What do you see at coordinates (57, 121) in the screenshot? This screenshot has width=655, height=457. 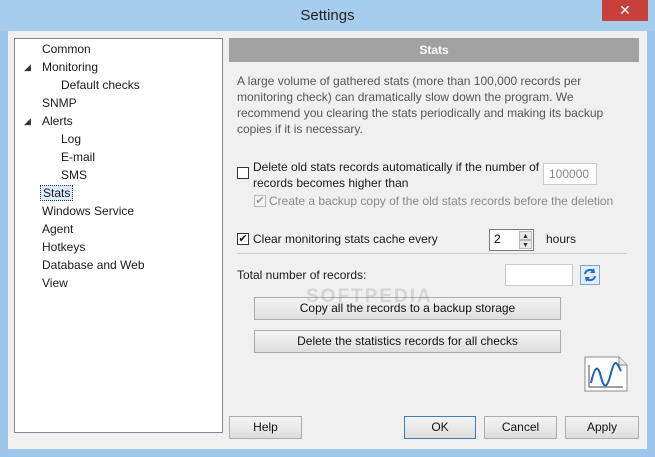 I see `tree-item-label: Alerts` at bounding box center [57, 121].